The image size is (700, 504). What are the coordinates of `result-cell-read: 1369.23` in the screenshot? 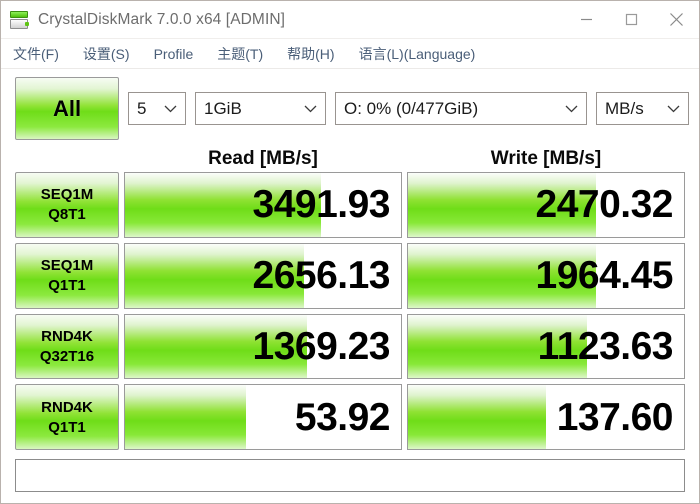 It's located at (263, 346).